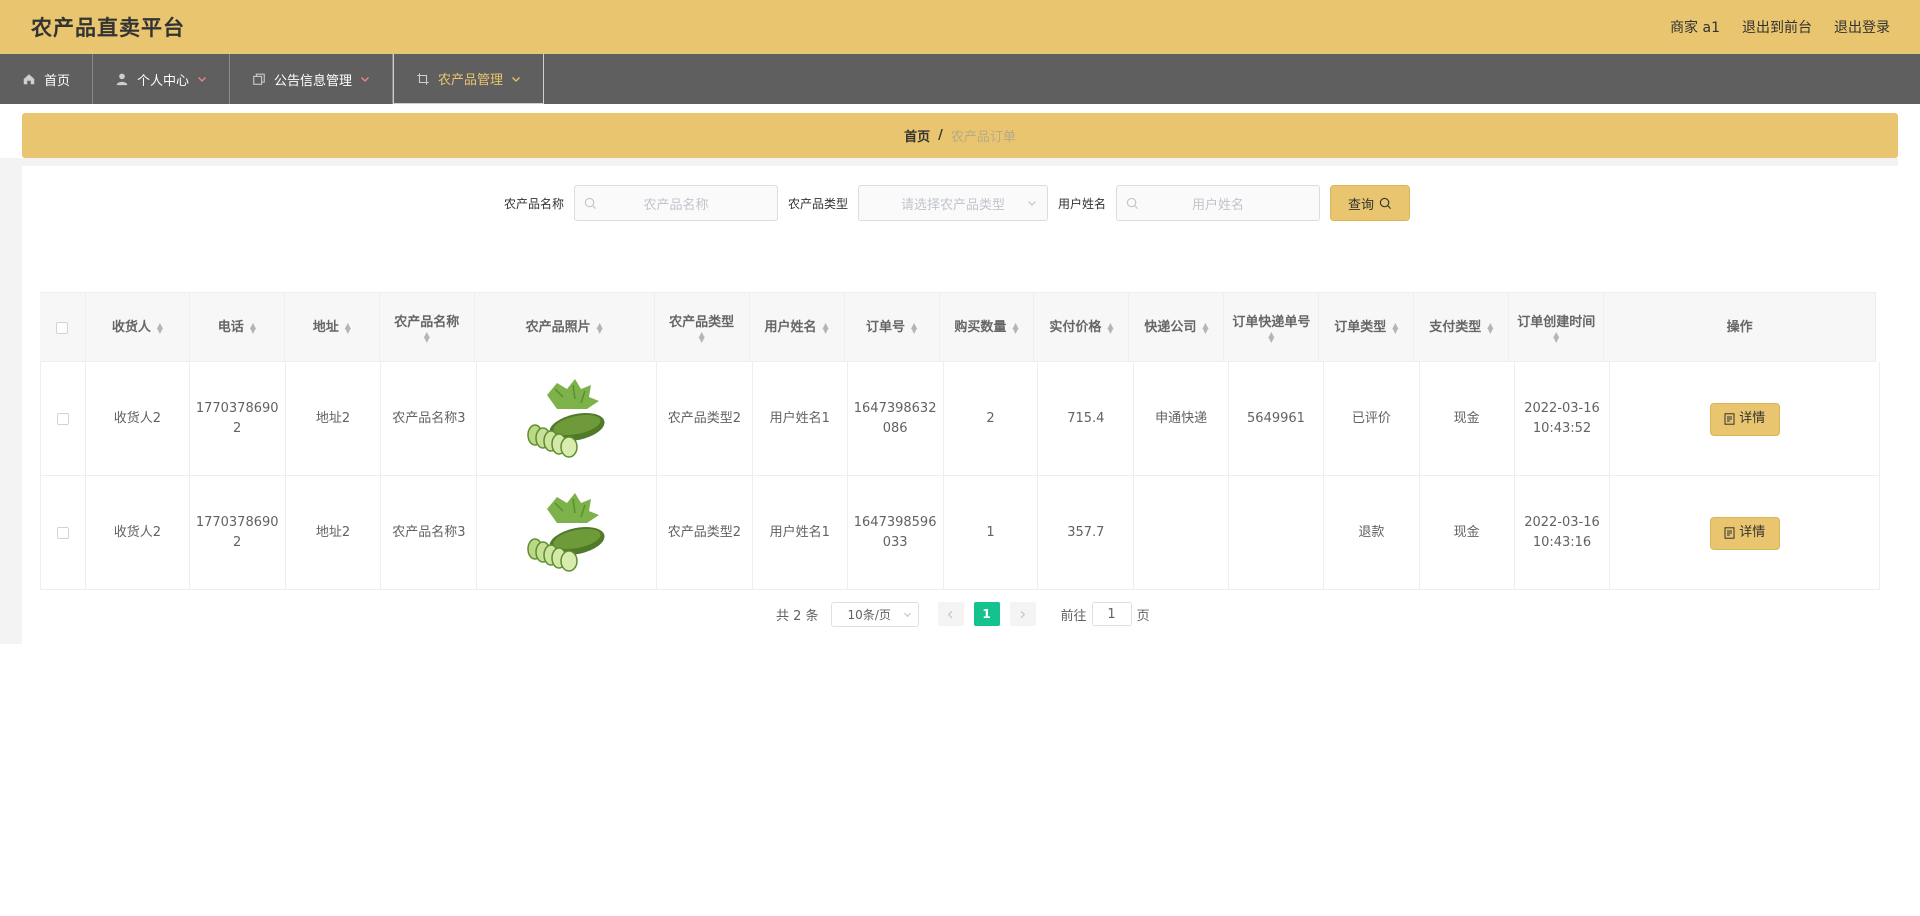 The height and width of the screenshot is (916, 1920). I want to click on copy-icon, so click(259, 79).